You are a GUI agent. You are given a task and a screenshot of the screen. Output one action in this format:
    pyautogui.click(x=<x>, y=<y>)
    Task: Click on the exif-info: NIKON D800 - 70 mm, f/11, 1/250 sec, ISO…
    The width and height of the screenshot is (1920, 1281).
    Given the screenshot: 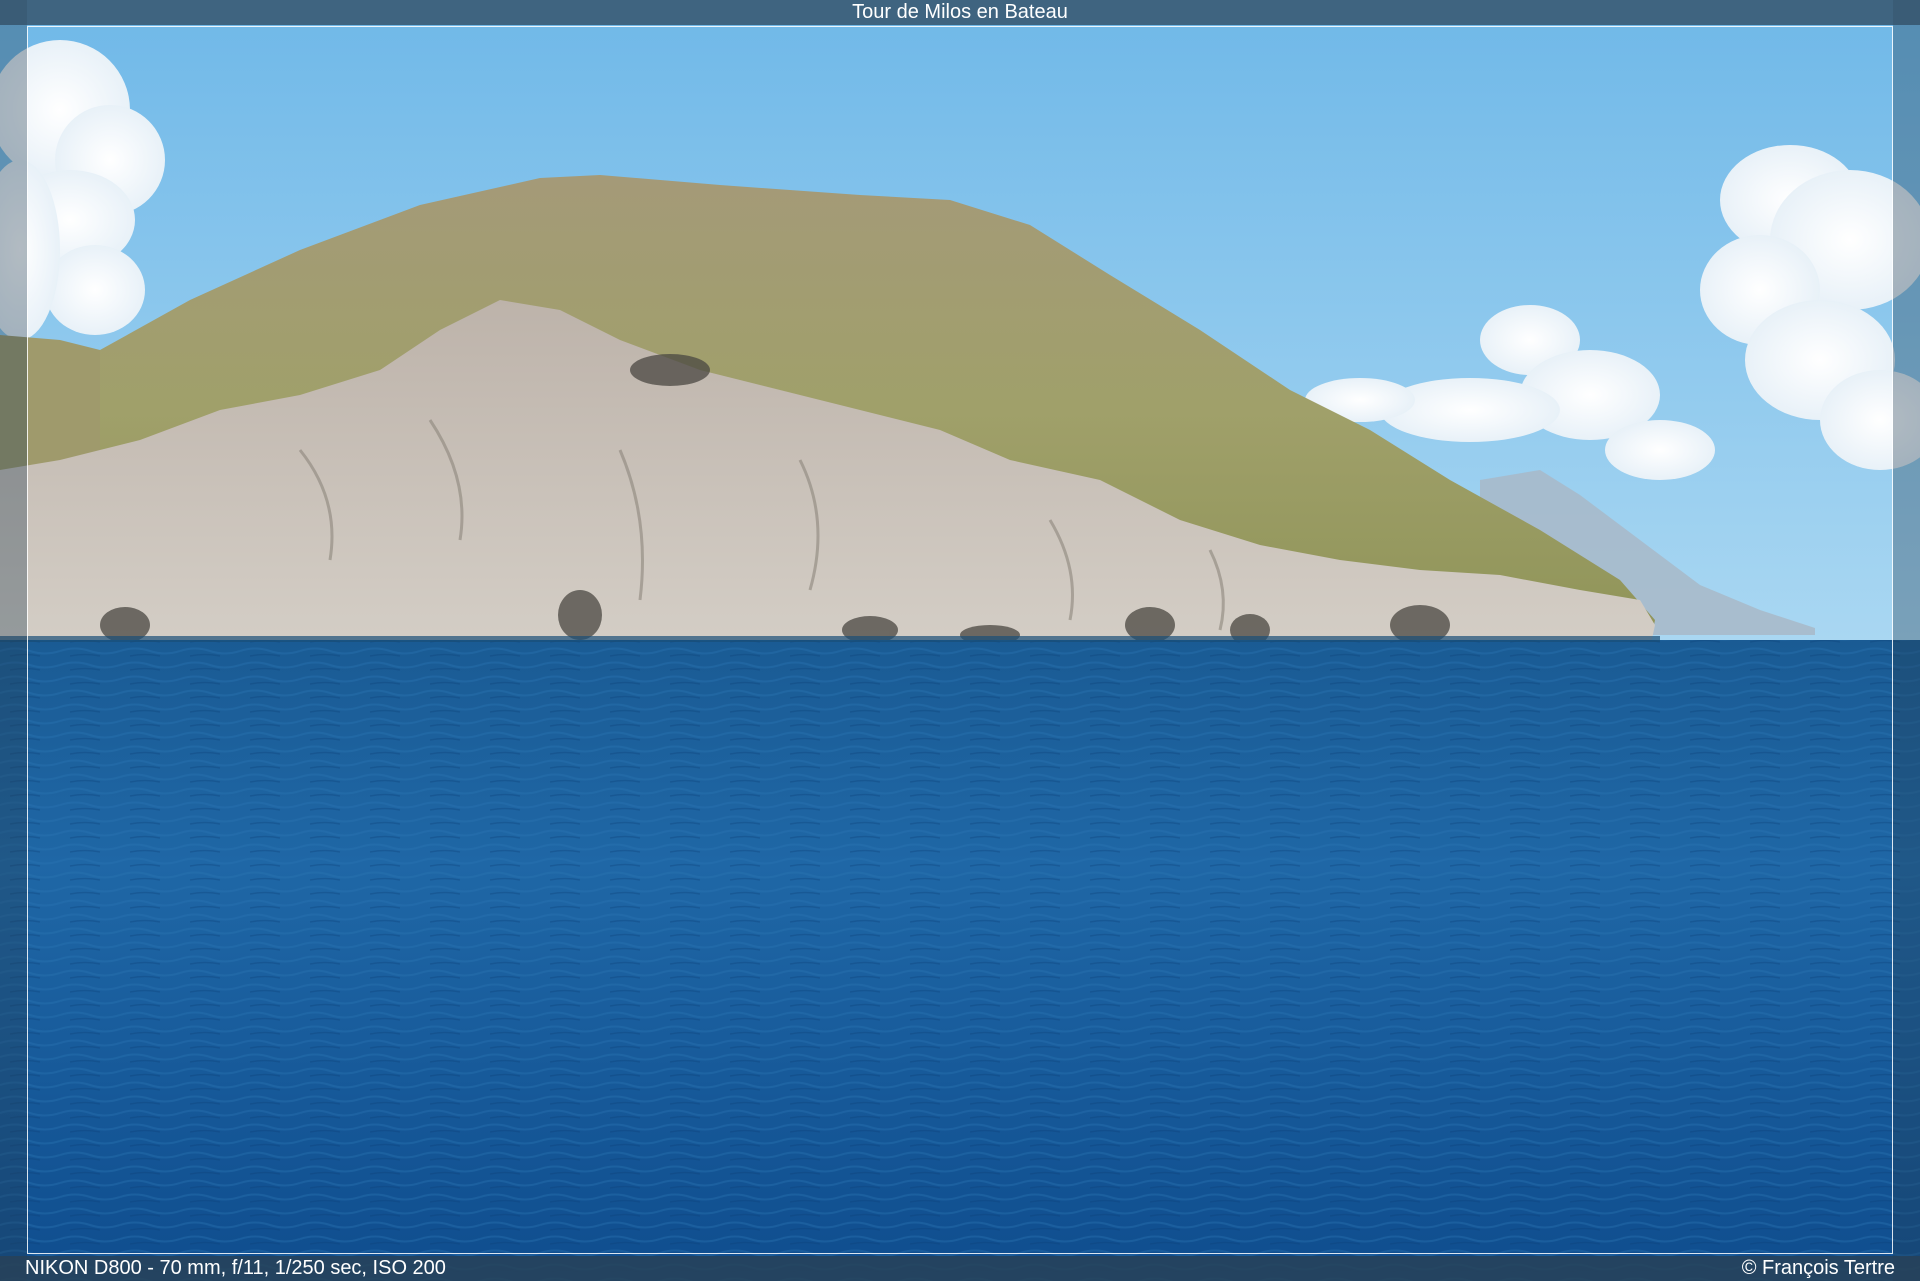 What is the action you would take?
    pyautogui.click(x=235, y=1268)
    